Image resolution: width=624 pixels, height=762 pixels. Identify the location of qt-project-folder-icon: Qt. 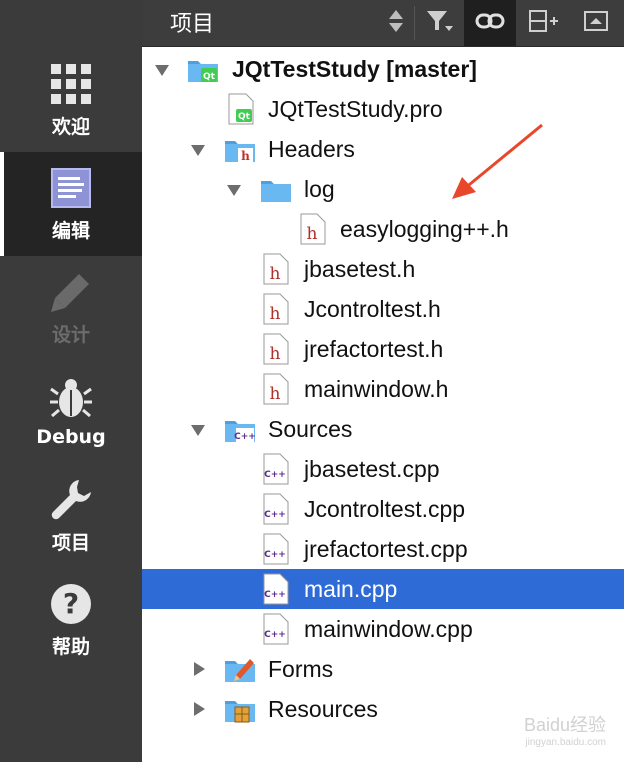
(202, 69).